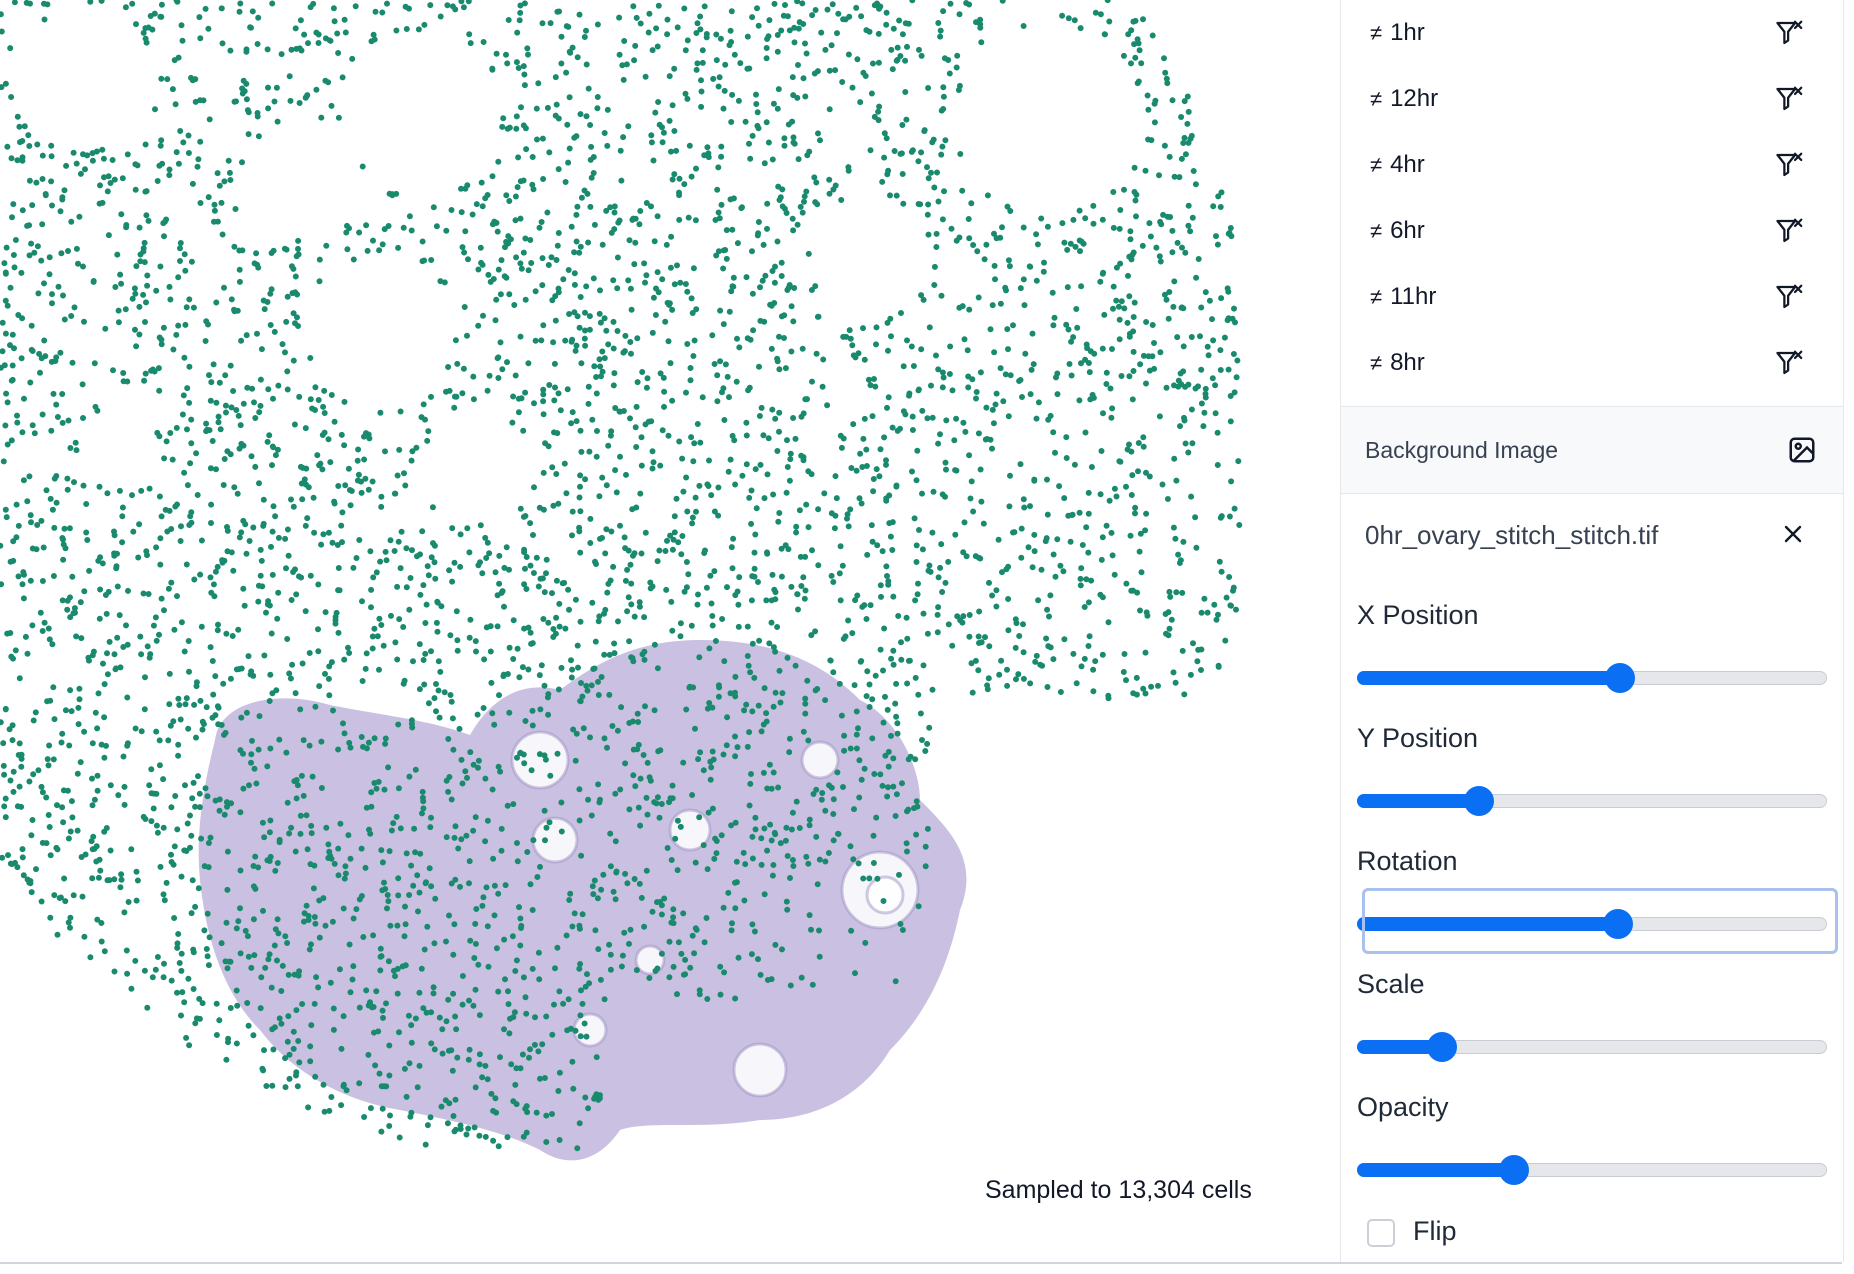  I want to click on filter-row: ≠ 12hr, so click(1592, 99).